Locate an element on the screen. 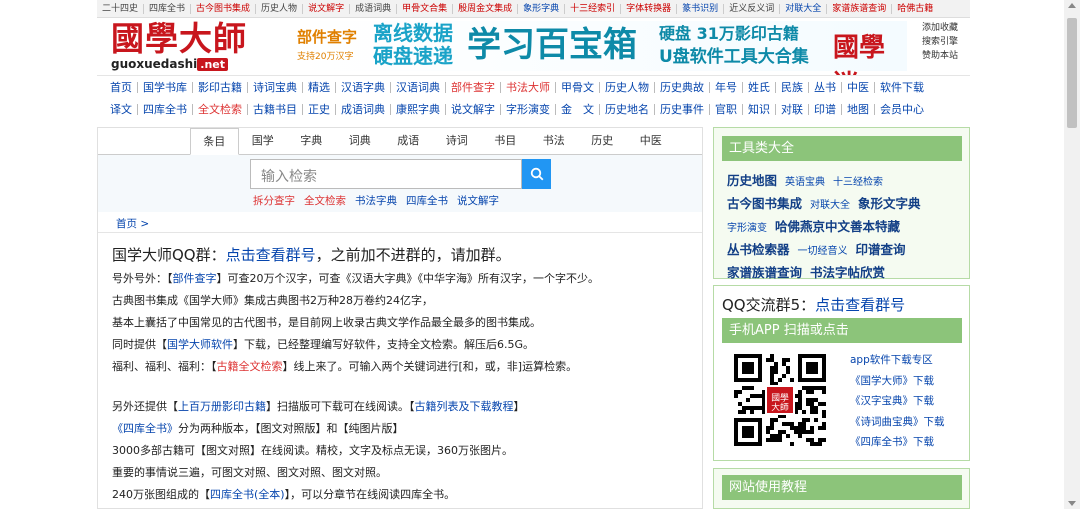 The image size is (1080, 509). nav-link: 译文 is located at coordinates (121, 109).